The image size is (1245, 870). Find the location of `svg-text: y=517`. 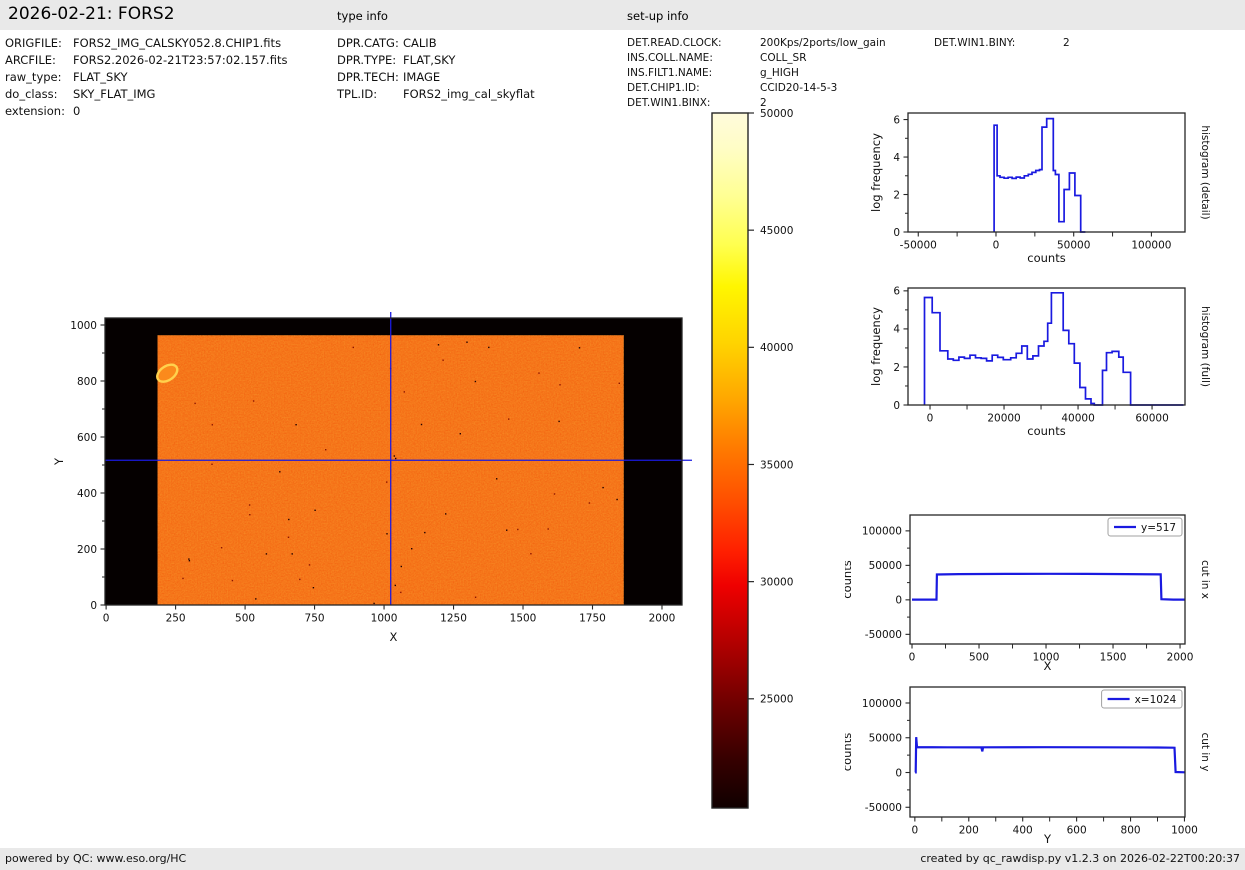

svg-text: y=517 is located at coordinates (1158, 528).